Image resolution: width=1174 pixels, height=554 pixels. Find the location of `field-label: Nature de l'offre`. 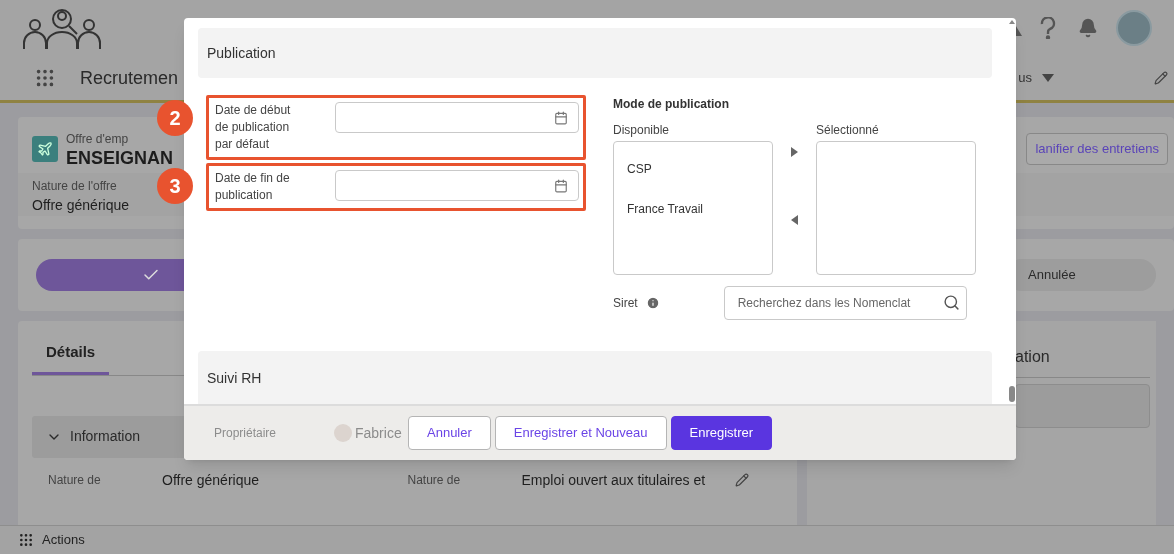

field-label: Nature de l'offre is located at coordinates (74, 186).